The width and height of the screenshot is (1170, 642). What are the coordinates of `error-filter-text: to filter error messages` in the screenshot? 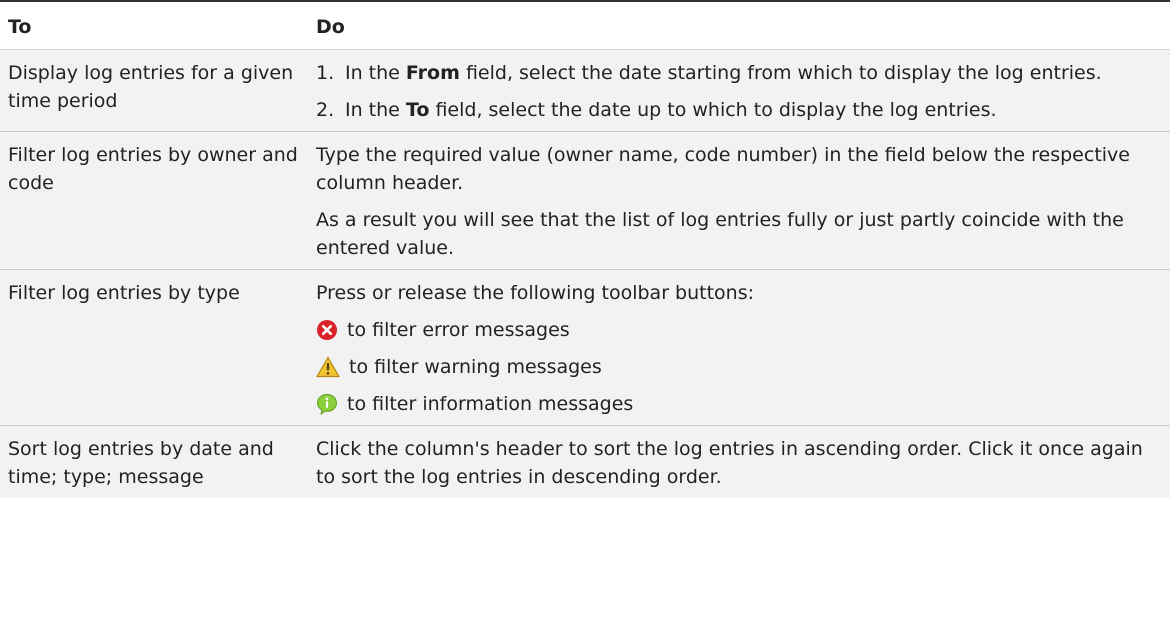 It's located at (458, 330).